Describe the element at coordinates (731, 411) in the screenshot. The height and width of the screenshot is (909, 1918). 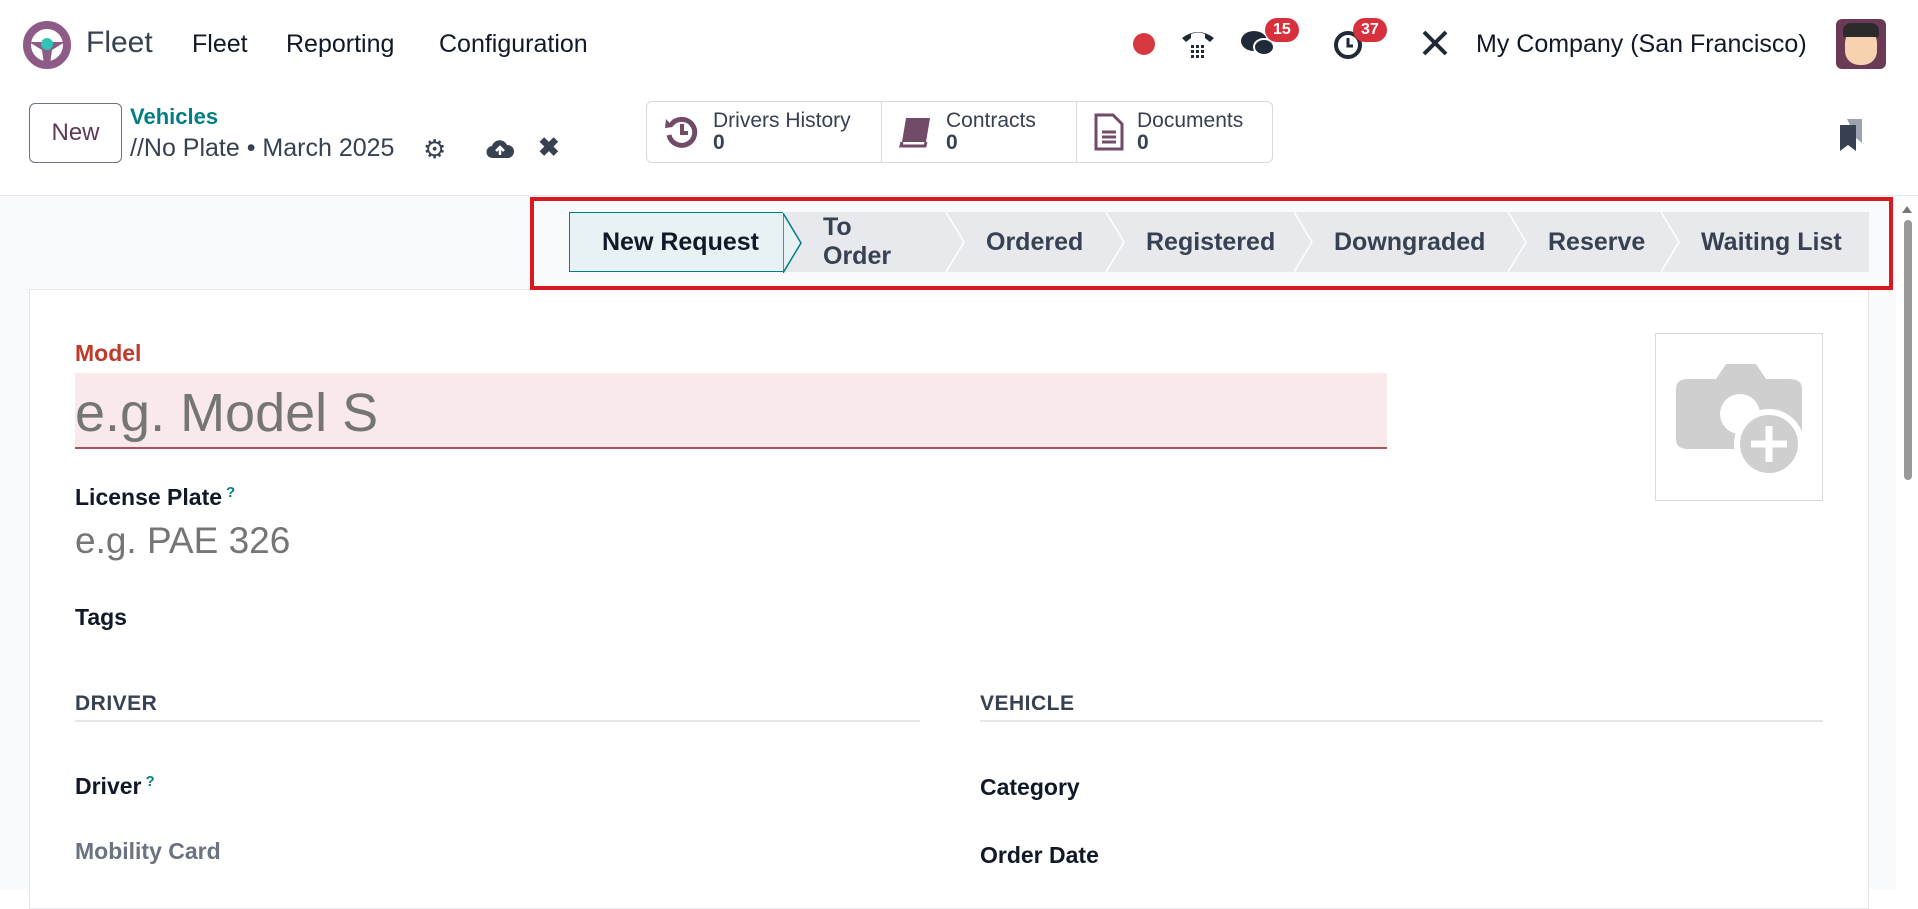
I see `model-input` at that location.